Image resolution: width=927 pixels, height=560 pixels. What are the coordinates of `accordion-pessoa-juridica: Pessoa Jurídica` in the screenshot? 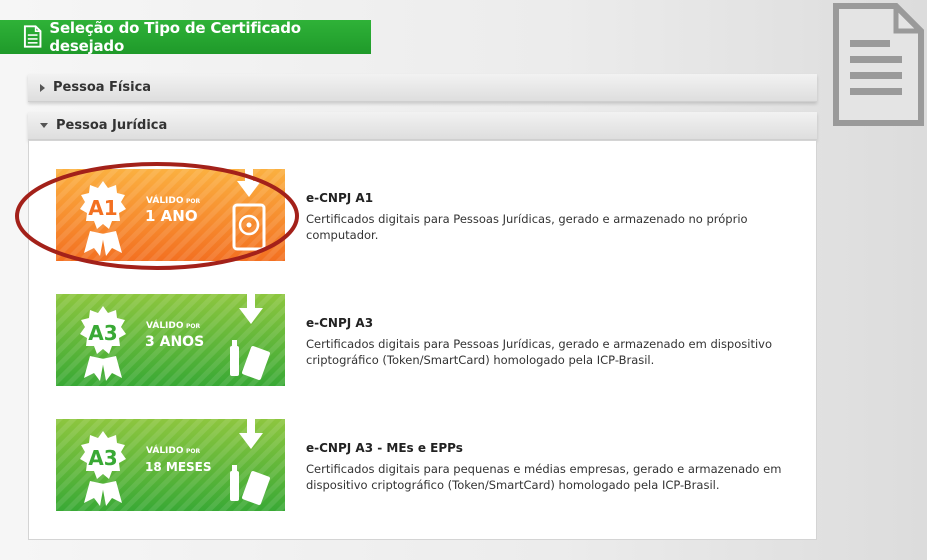 It's located at (422, 126).